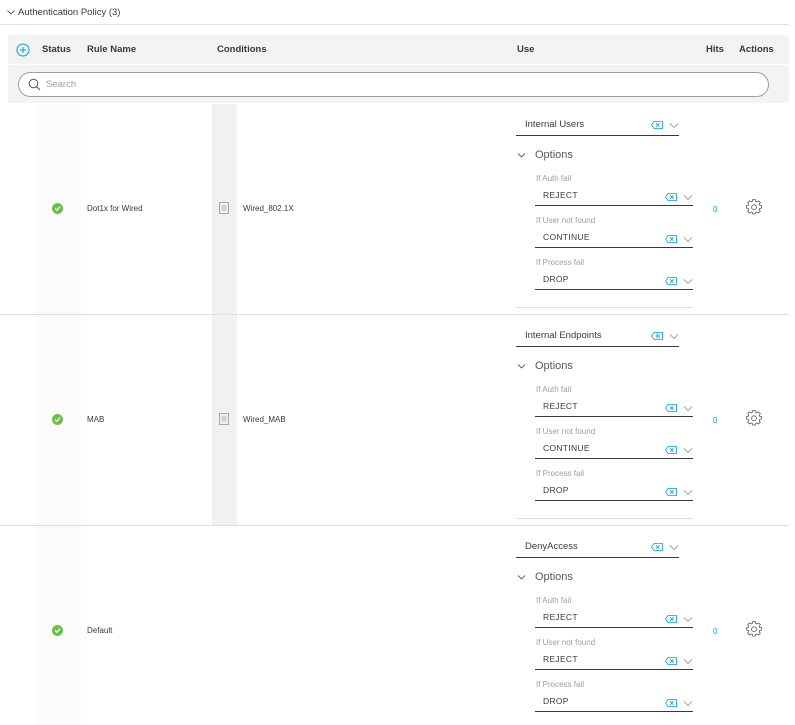 The height and width of the screenshot is (725, 795). I want to click on section-divider, so click(394, 24).